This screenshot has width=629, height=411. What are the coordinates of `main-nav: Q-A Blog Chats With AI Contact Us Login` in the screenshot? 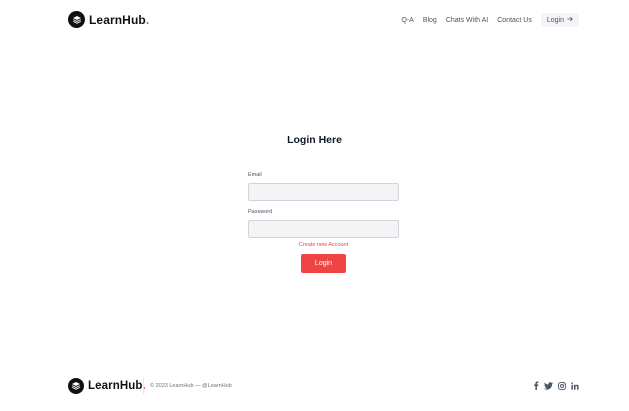 It's located at (485, 20).